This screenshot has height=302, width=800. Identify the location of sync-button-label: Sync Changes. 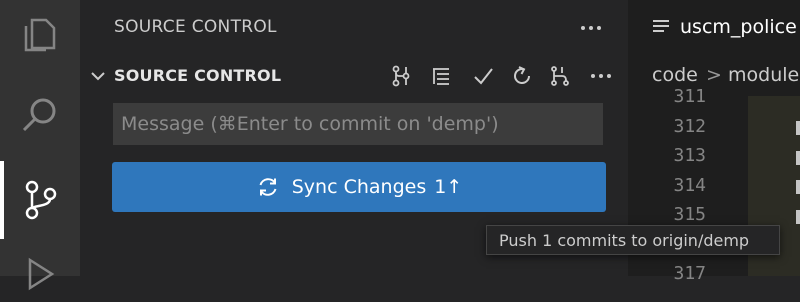
(359, 187).